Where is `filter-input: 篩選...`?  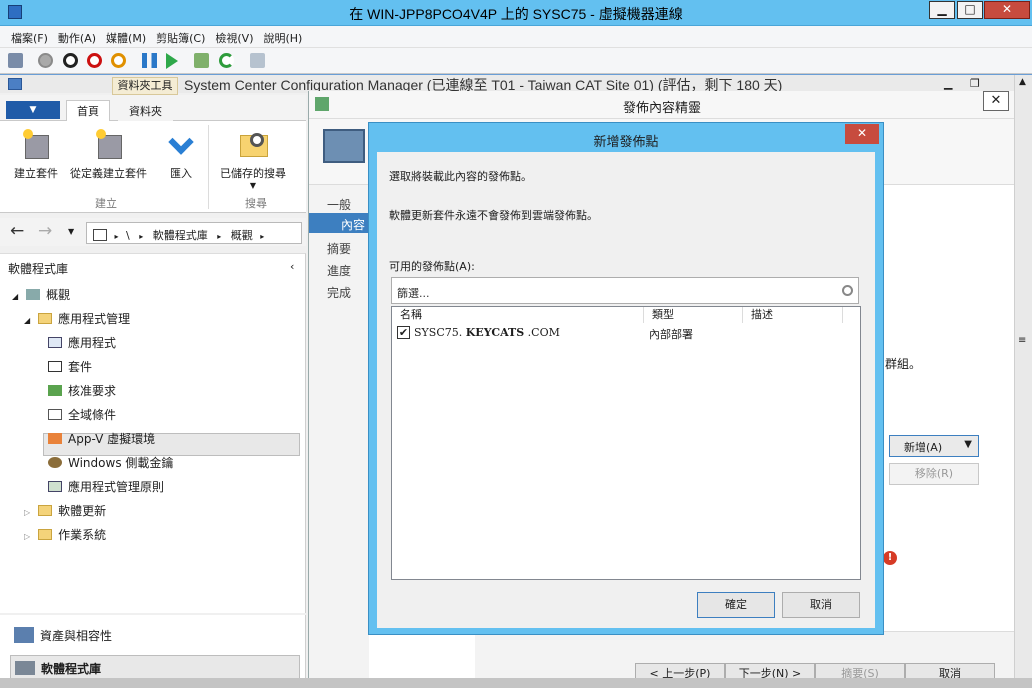 filter-input: 篩選... is located at coordinates (625, 290).